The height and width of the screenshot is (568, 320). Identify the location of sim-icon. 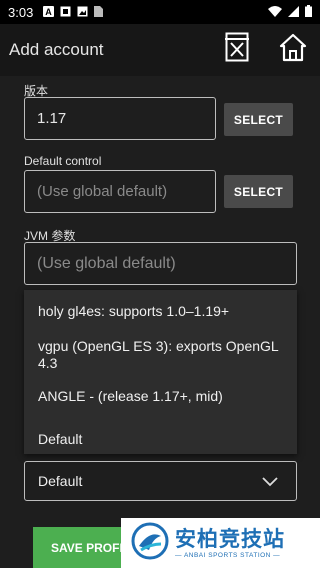
(99, 12).